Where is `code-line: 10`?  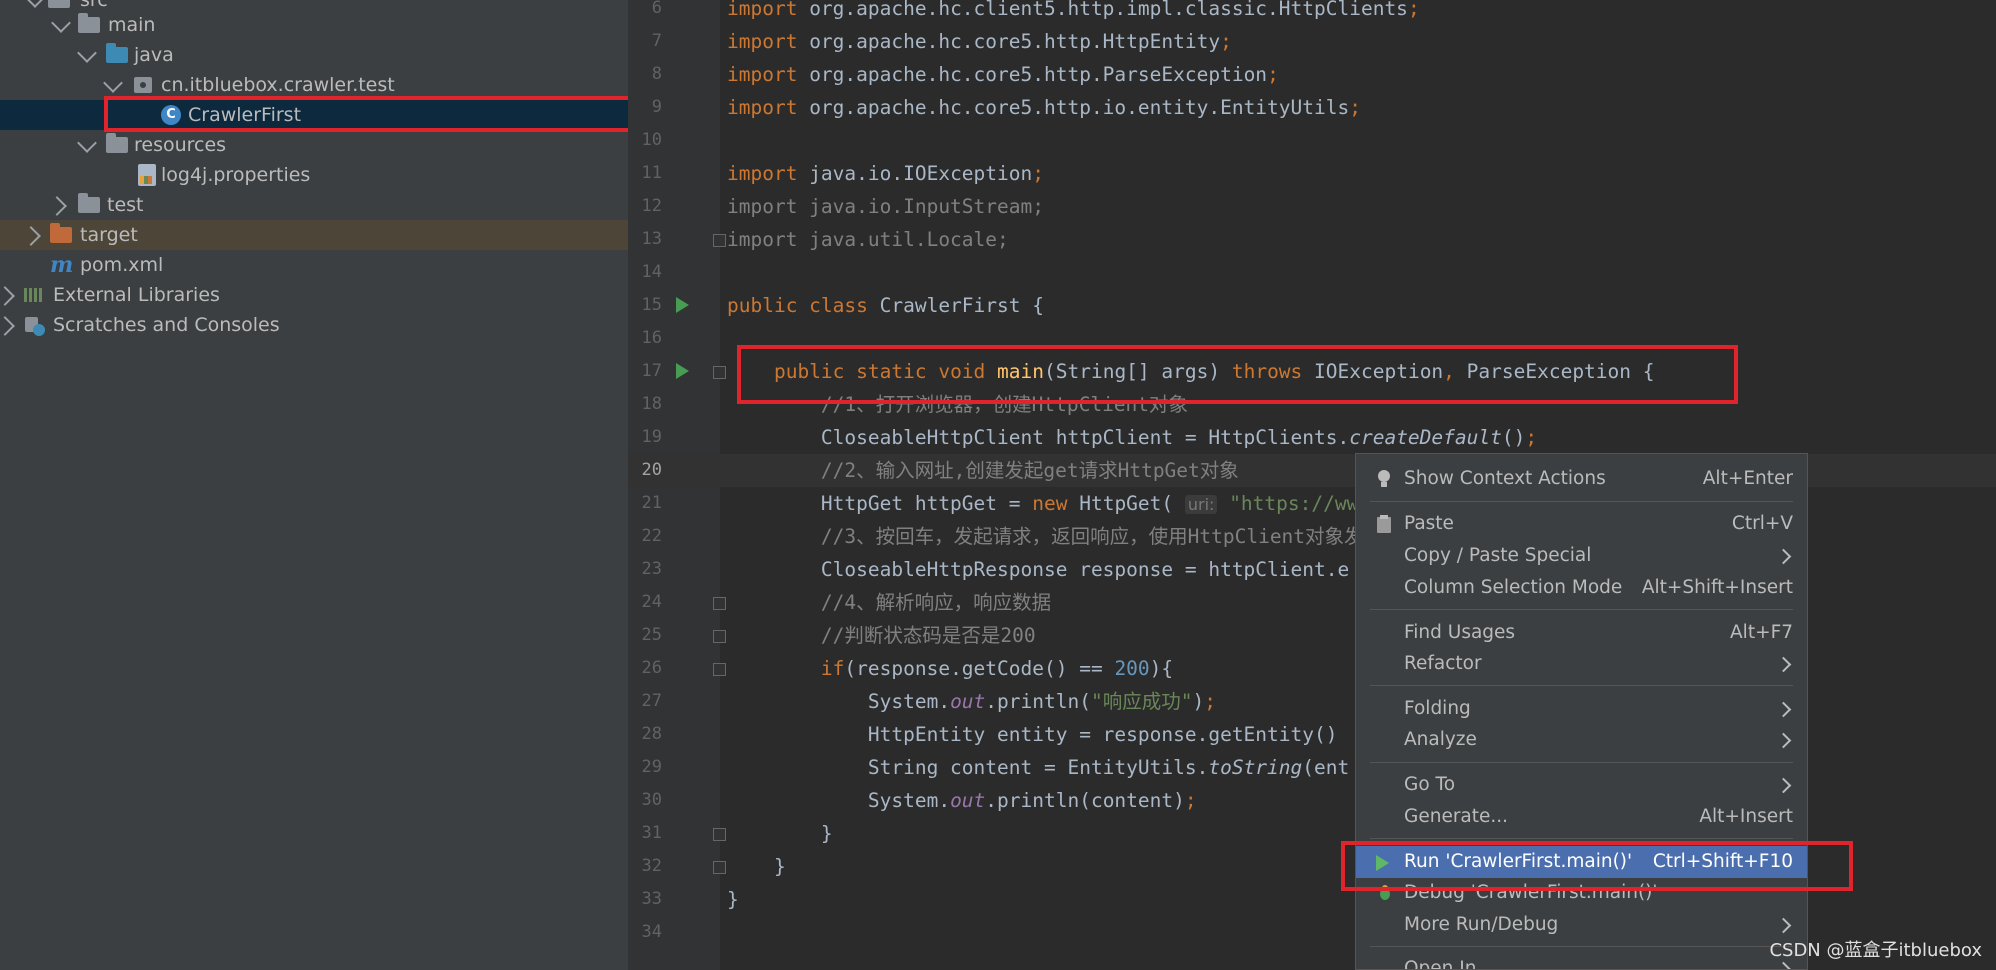
code-line: 10 is located at coordinates (1312, 140).